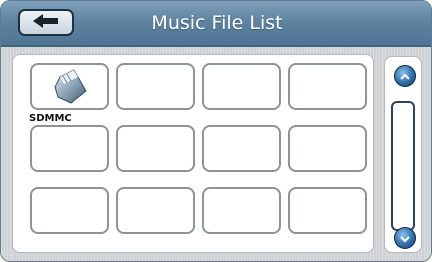 The height and width of the screenshot is (262, 432). I want to click on scroll-up-button, so click(405, 76).